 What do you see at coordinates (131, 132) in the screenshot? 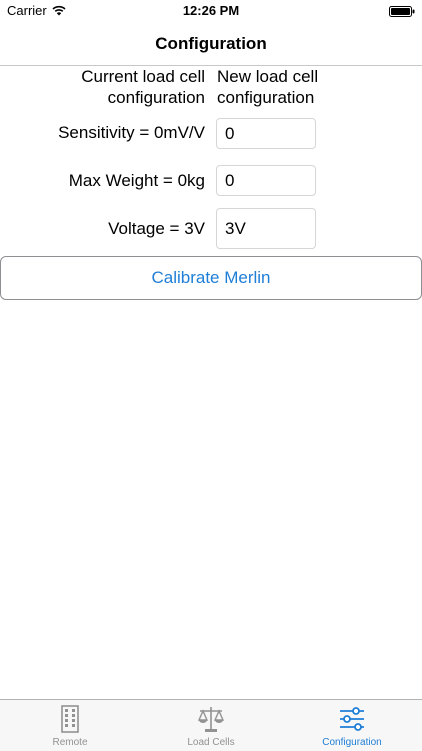
I see `sensitivity-label: Sensitivity = 0mV/V` at bounding box center [131, 132].